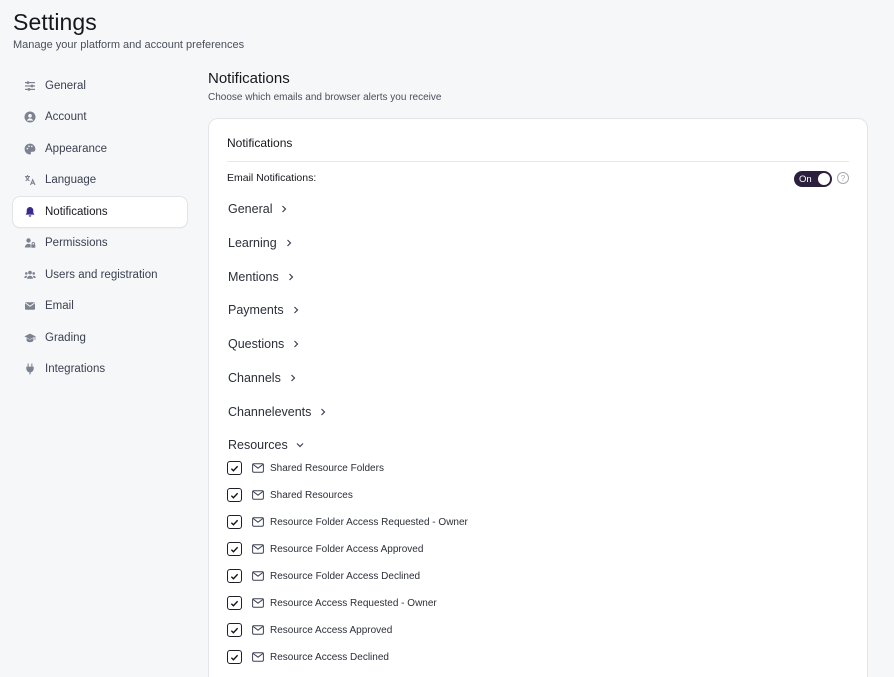  Describe the element at coordinates (30, 180) in the screenshot. I see `translate-icon` at that location.